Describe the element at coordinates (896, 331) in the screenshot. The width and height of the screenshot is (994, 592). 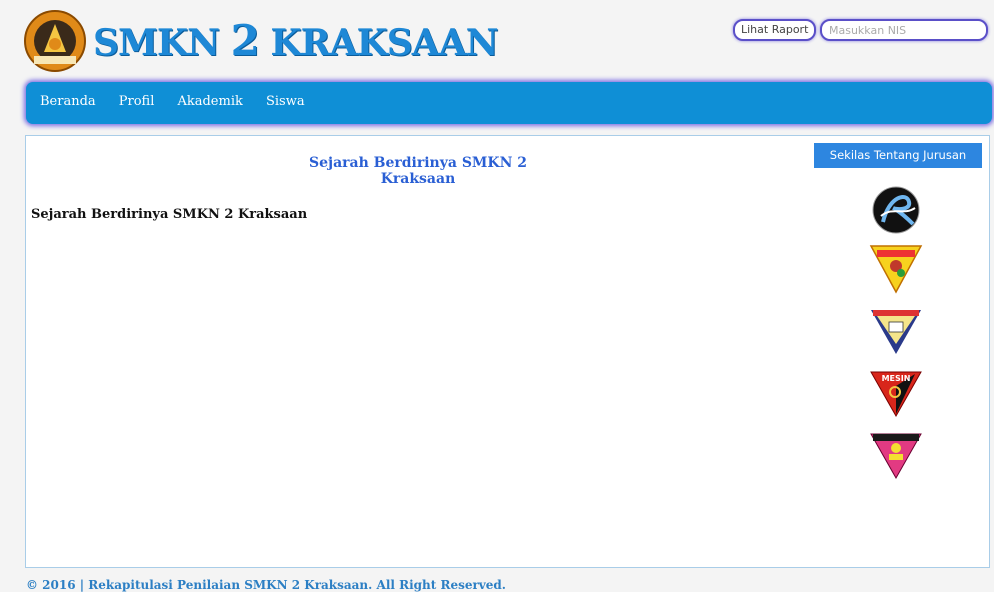
I see `bangunan-logo-icon` at that location.